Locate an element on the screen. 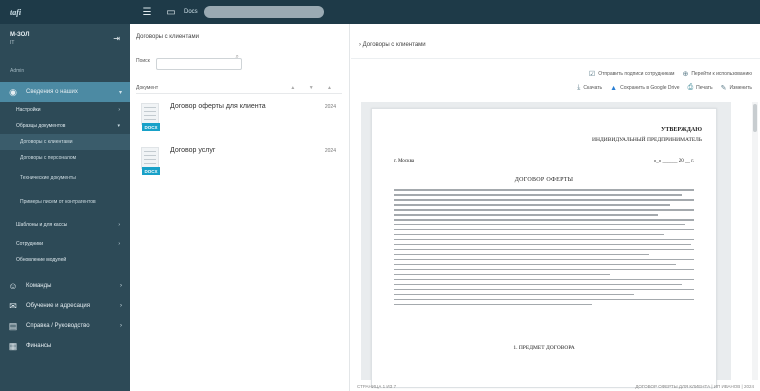 The image size is (760, 391). sidebar-section-0: ◉ Сведения о наших ▾ is located at coordinates (65, 92).